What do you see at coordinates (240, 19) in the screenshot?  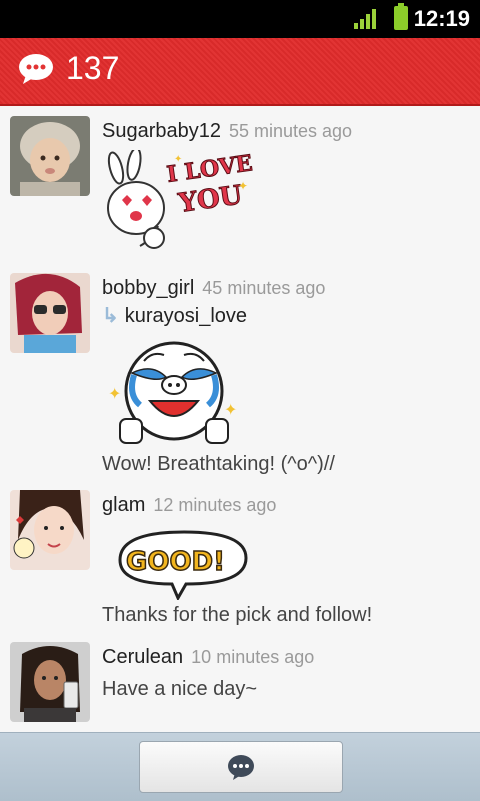 I see `status-bar: 12:19` at bounding box center [240, 19].